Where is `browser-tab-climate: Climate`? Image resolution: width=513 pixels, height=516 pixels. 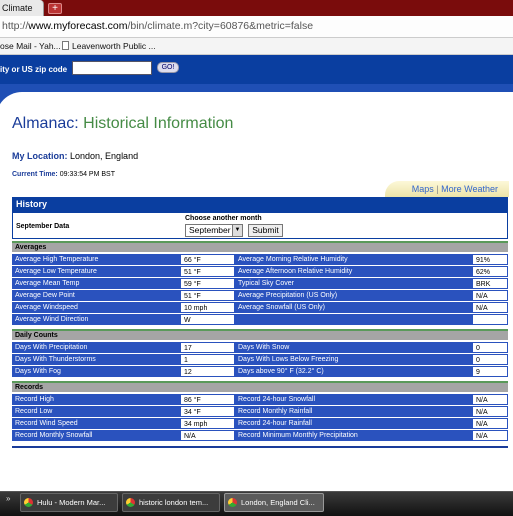 browser-tab-climate: Climate is located at coordinates (22, 8).